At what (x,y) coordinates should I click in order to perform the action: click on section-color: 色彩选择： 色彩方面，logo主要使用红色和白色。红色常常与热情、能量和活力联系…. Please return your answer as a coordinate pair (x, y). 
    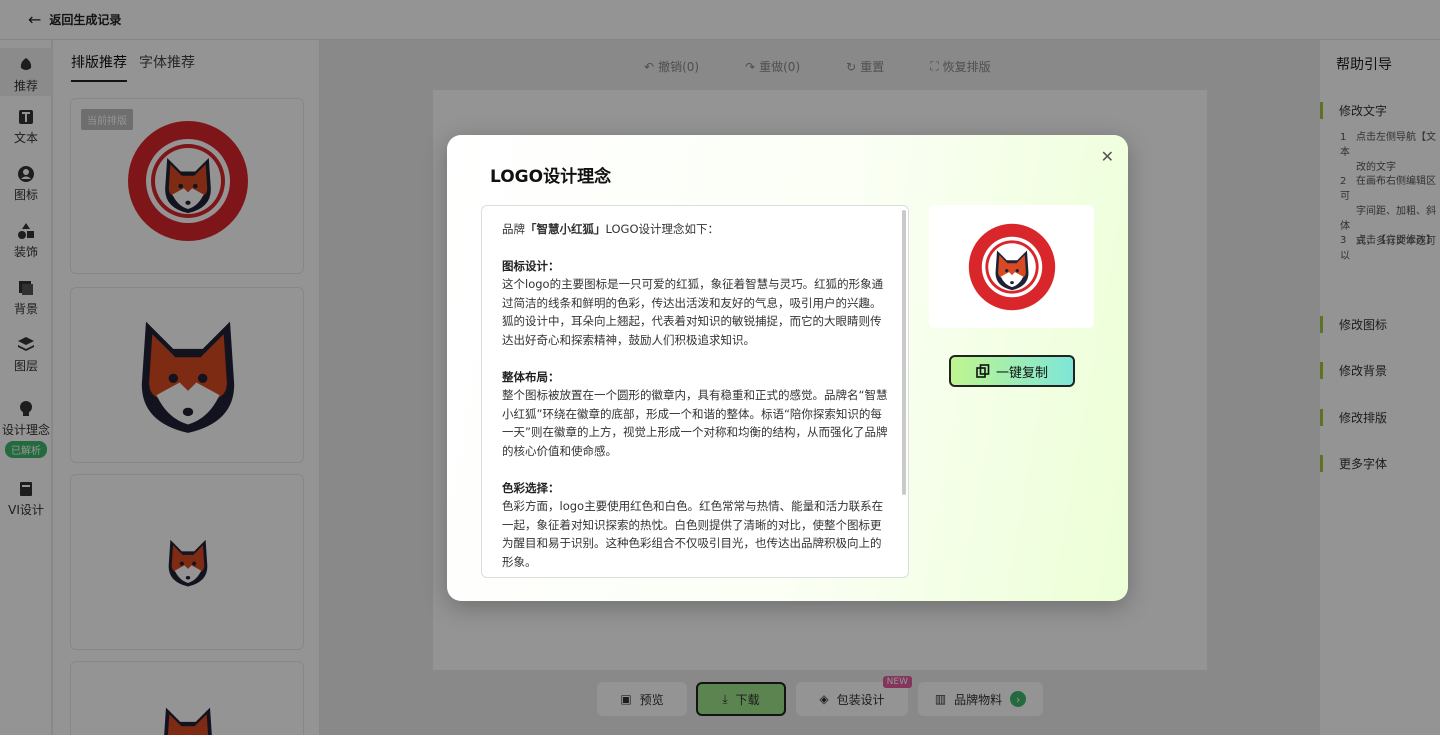
    Looking at the image, I should click on (696, 525).